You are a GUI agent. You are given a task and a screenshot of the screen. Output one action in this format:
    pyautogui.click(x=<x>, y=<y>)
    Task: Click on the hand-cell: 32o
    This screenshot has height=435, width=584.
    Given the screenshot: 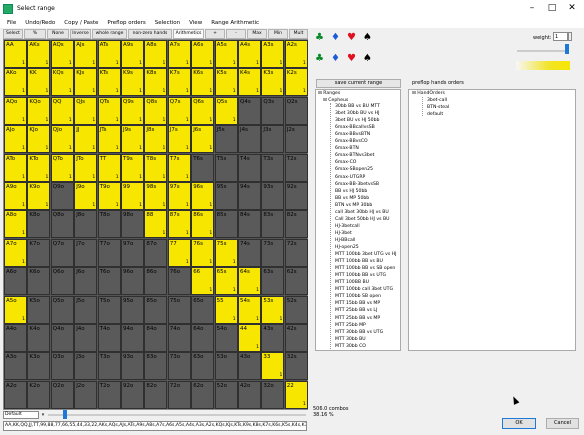 What is the action you would take?
    pyautogui.click(x=273, y=394)
    